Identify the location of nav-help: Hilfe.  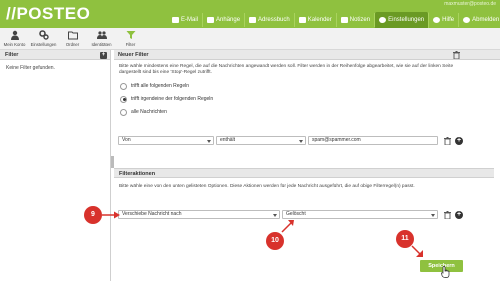
(444, 20).